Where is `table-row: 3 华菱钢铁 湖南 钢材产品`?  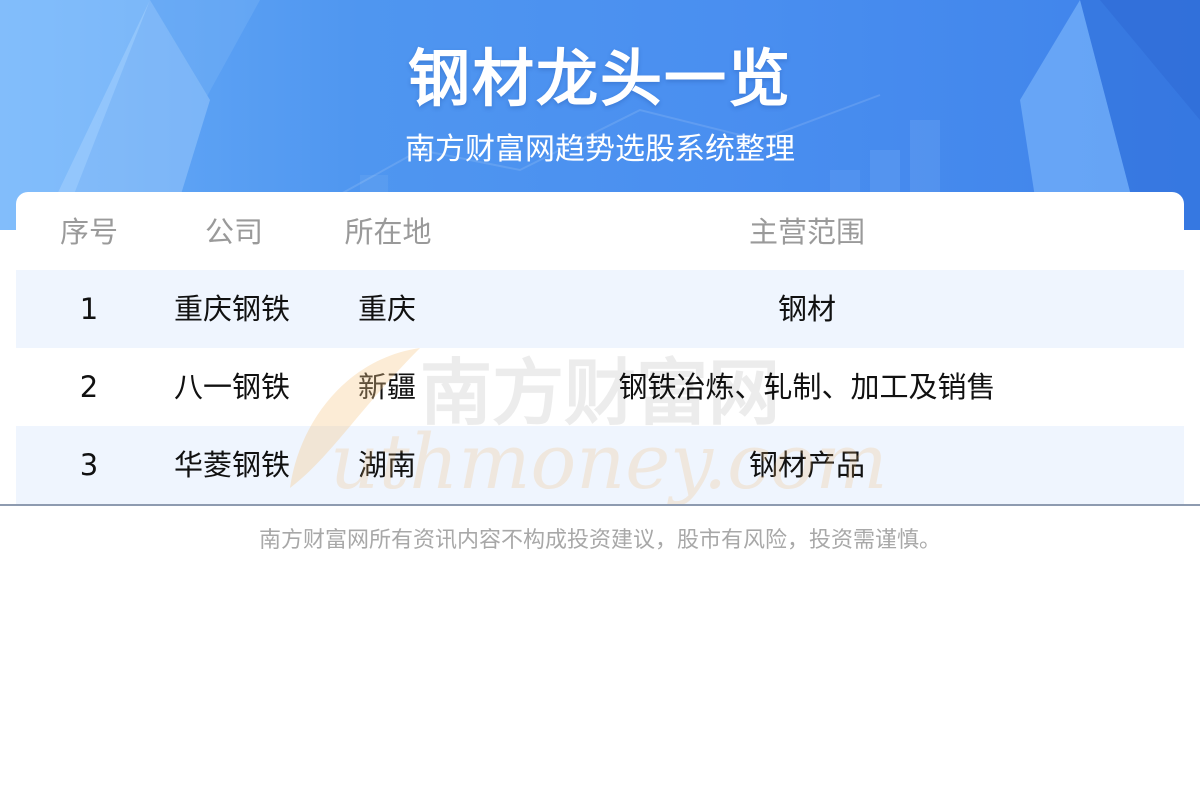
table-row: 3 华菱钢铁 湖南 钢材产品 is located at coordinates (600, 465).